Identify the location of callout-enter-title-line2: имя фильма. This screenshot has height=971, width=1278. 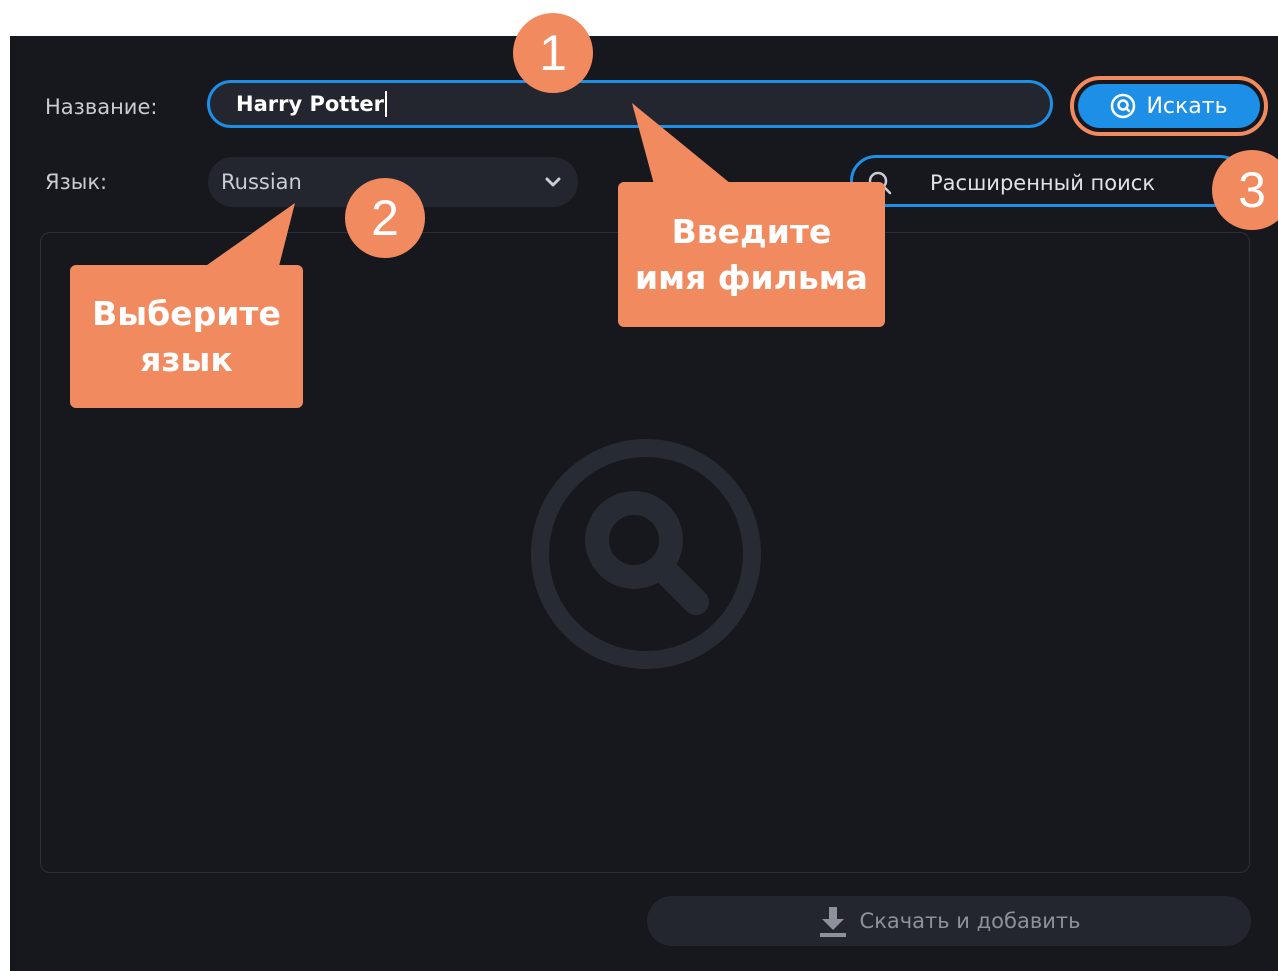
(751, 277).